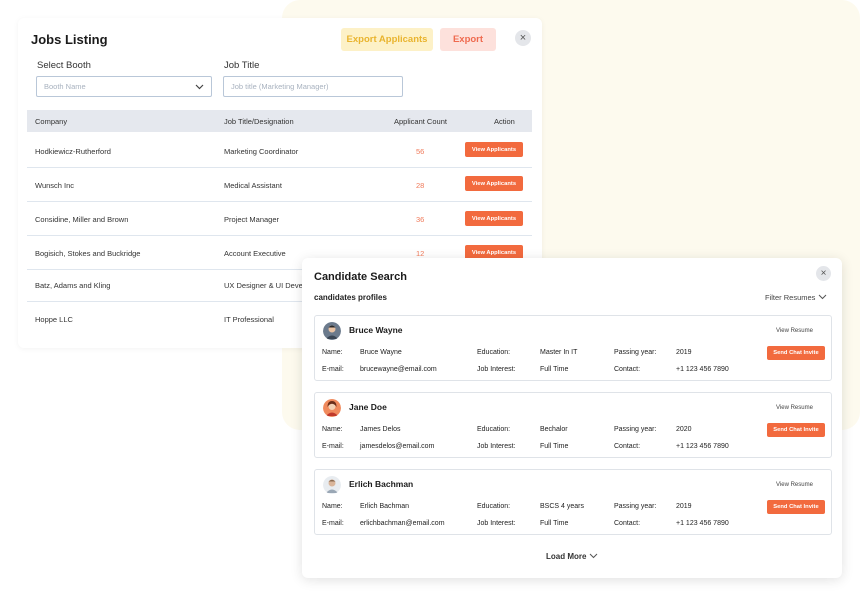 Image resolution: width=860 pixels, height=600 pixels. What do you see at coordinates (385, 506) in the screenshot?
I see `name-value: Erlich Bachman` at bounding box center [385, 506].